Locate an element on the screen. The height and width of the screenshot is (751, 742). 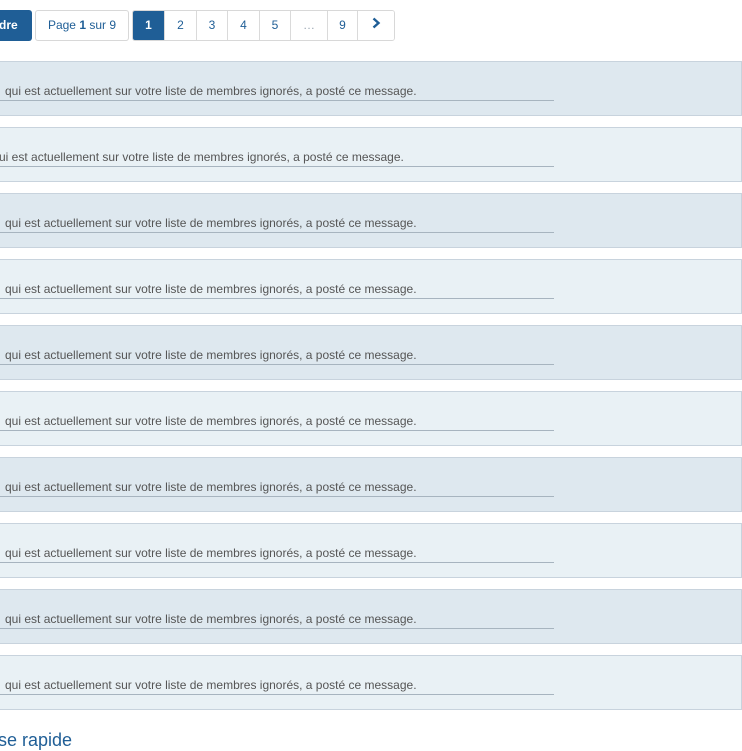
reply-button: dre is located at coordinates (16, 25).